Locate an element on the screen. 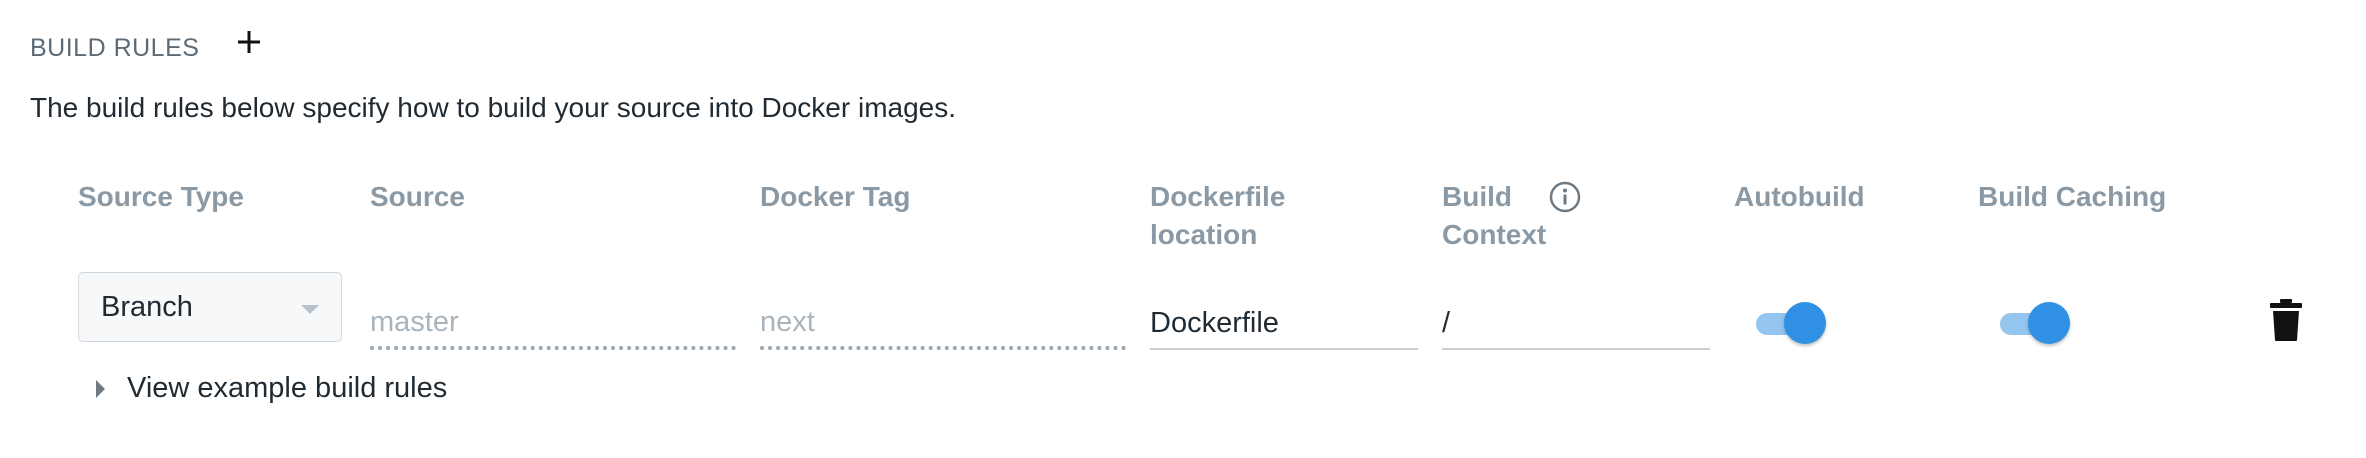 The width and height of the screenshot is (2366, 458). column-header-build-context-line2: Context is located at coordinates (1494, 234).